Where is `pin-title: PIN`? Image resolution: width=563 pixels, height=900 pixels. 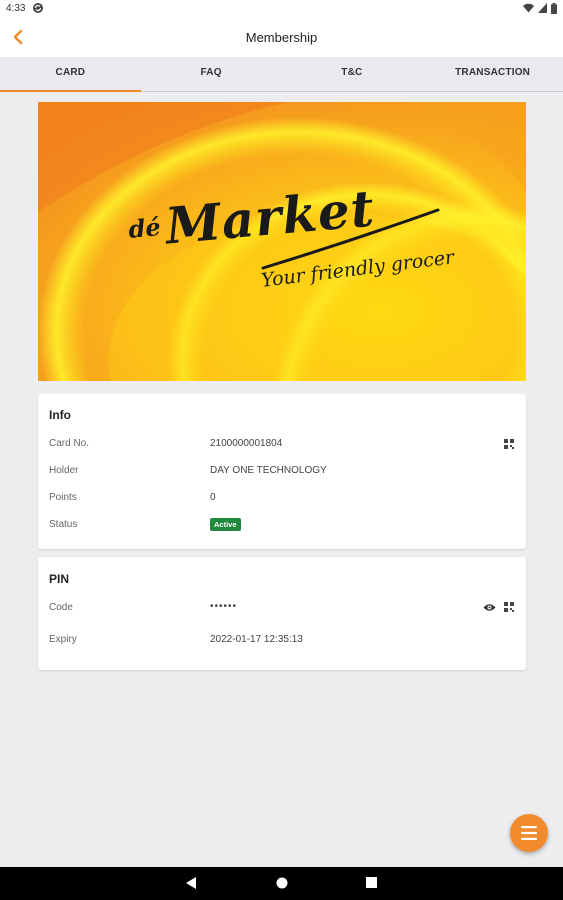 pin-title: PIN is located at coordinates (59, 579).